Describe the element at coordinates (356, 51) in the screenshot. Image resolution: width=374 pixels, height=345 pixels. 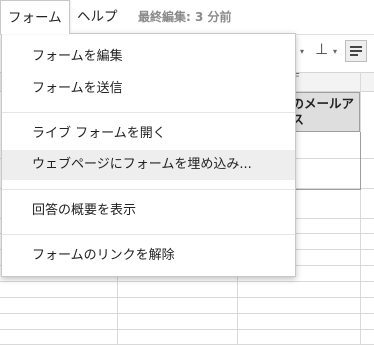
I see `text-wrap-icon` at that location.